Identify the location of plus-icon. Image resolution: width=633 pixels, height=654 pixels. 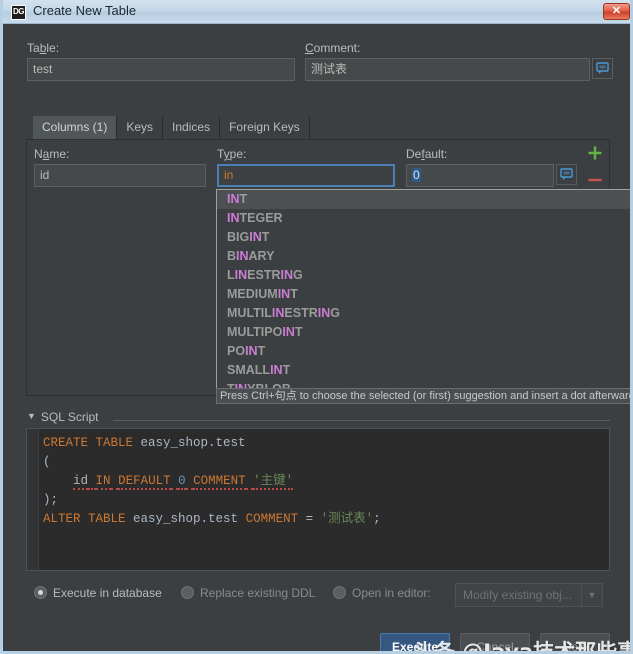
(595, 153).